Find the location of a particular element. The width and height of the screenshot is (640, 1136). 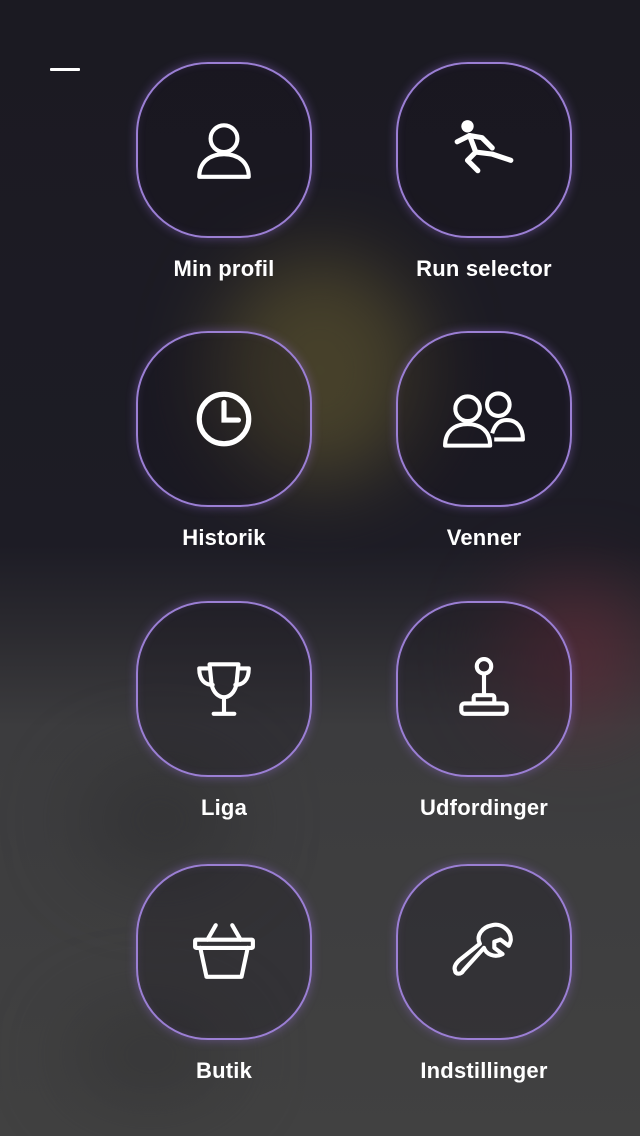

menu-item-historik: Historik is located at coordinates (224, 441).